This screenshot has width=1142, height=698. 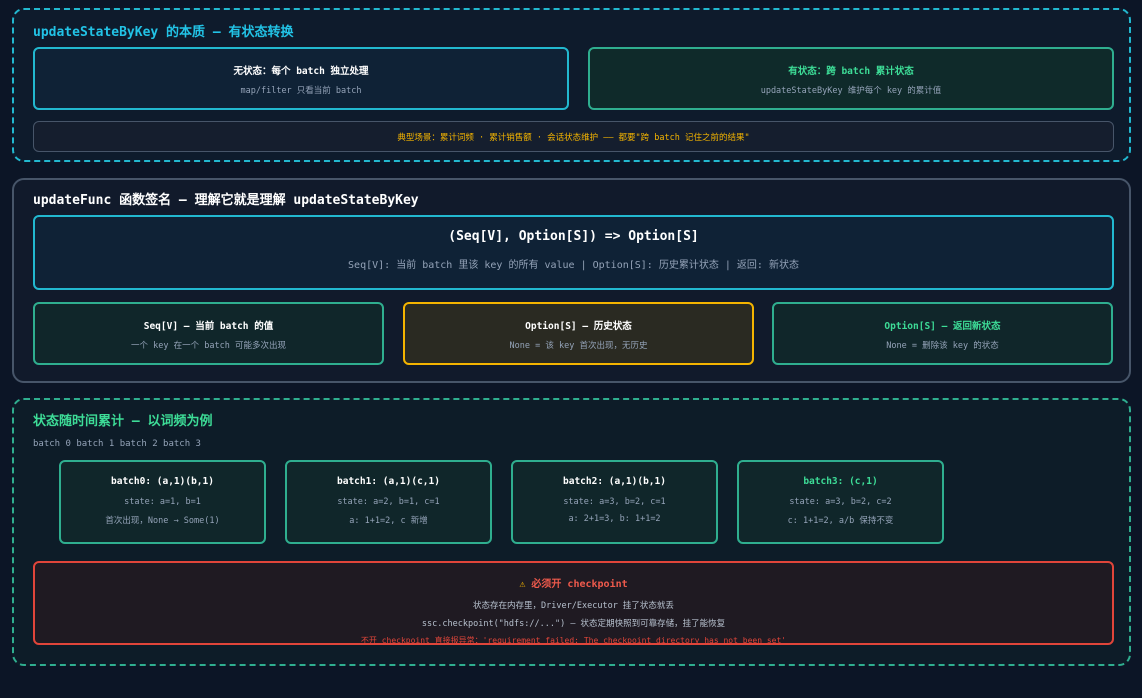 What do you see at coordinates (163, 32) in the screenshot?
I see `section1-title: updateStateByKey 的本质 — 有状态转换` at bounding box center [163, 32].